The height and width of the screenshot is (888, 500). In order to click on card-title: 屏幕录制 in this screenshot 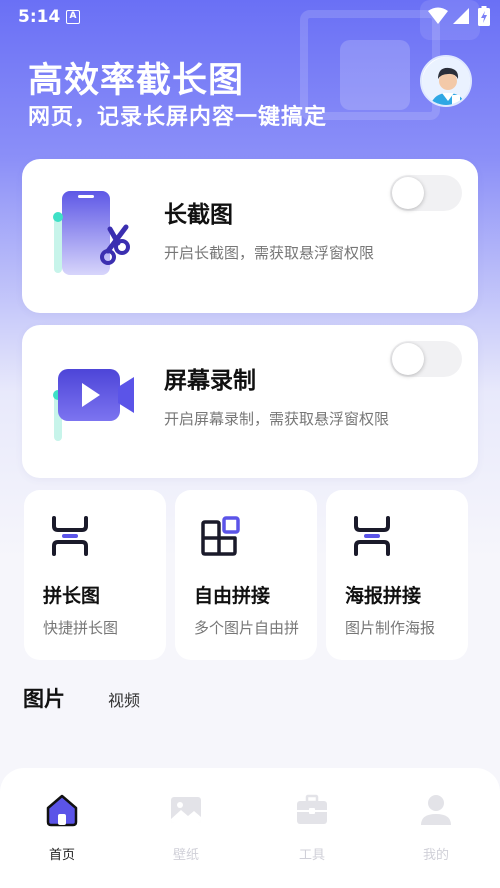, I will do `click(210, 381)`.